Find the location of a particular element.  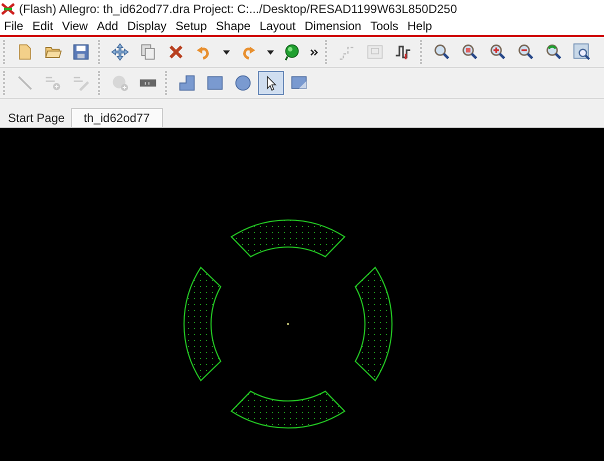

rectangle-icon is located at coordinates (215, 83).